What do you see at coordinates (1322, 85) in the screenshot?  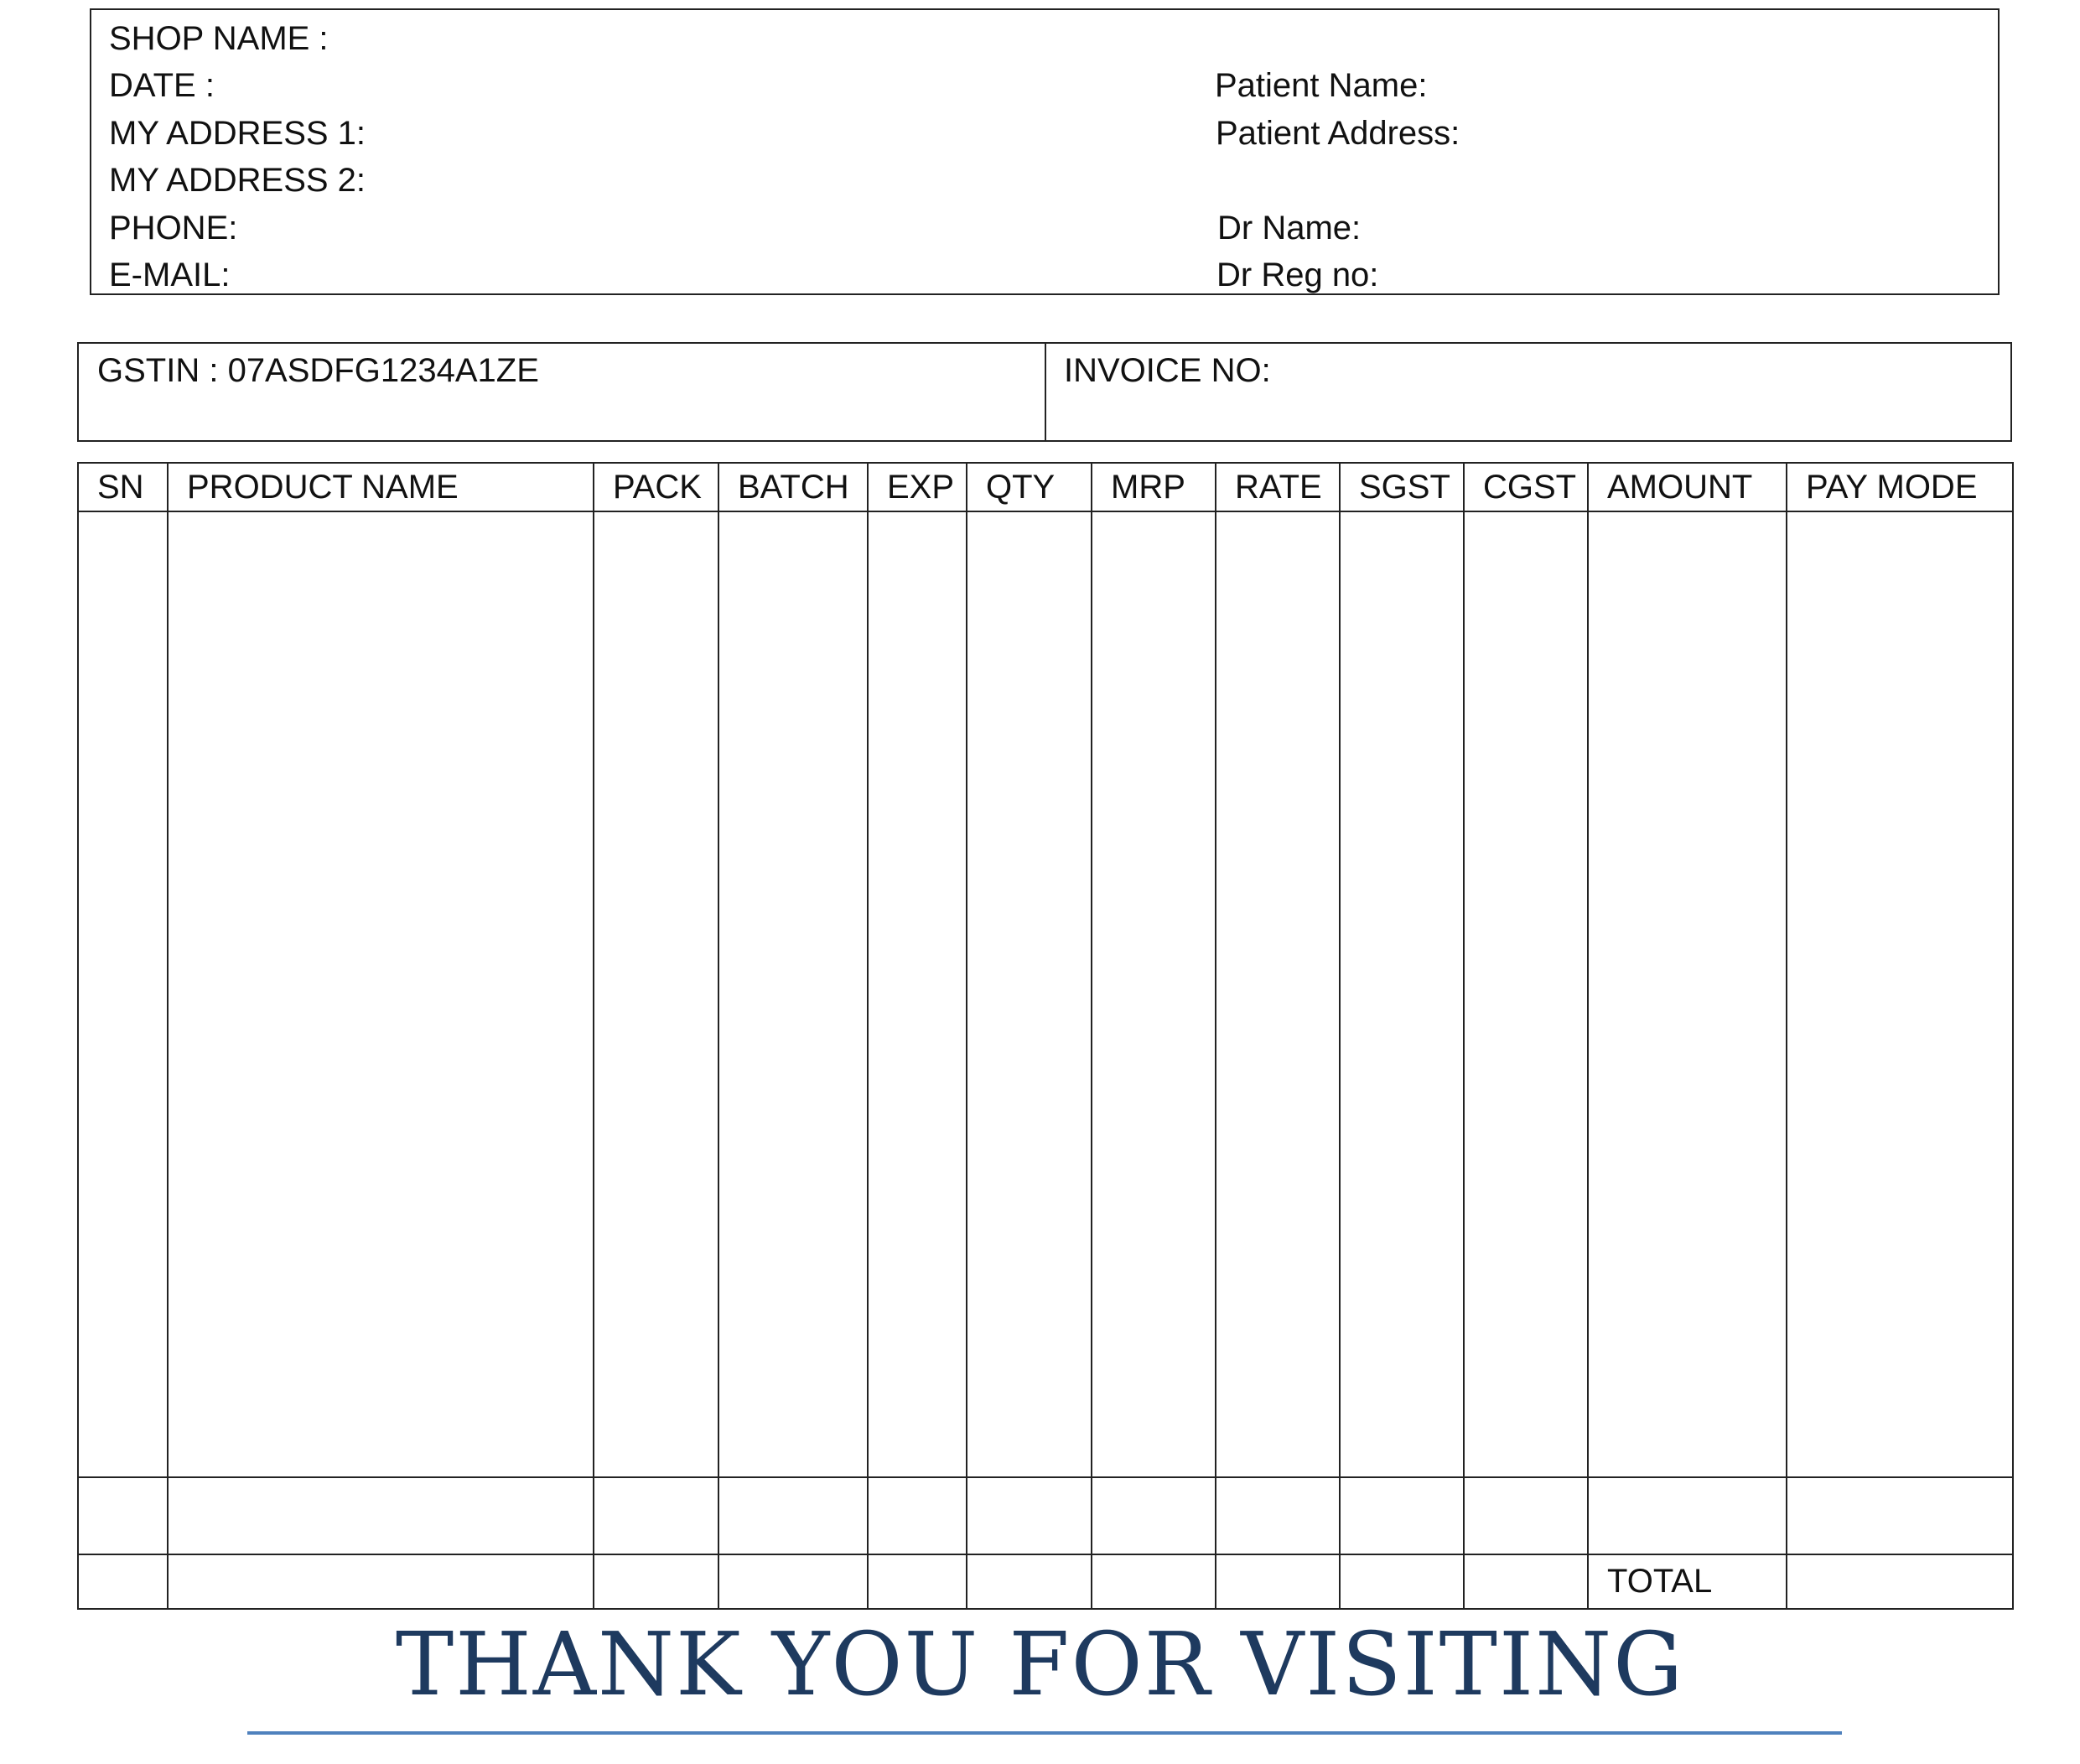 I see `patient-name-label: Patient Name:` at bounding box center [1322, 85].